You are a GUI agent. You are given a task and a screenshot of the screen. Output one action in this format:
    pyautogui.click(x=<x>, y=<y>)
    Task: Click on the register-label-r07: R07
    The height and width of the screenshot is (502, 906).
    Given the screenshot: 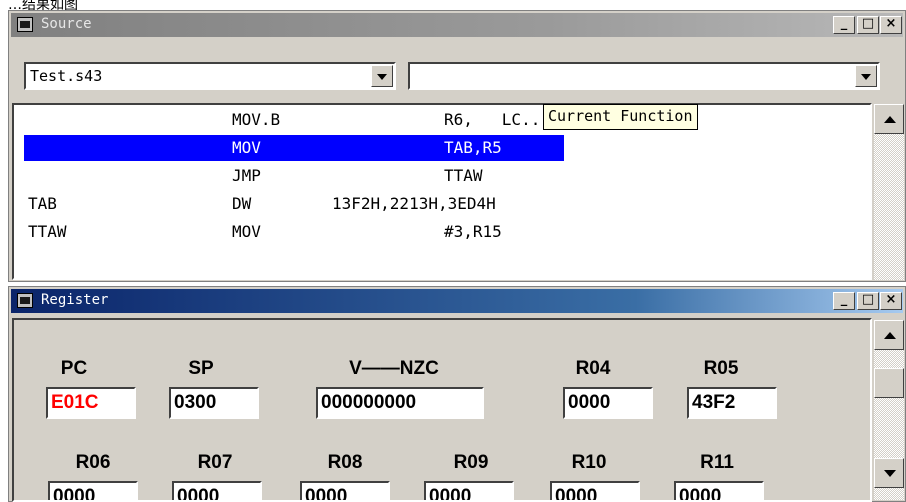 What is the action you would take?
    pyautogui.click(x=215, y=462)
    